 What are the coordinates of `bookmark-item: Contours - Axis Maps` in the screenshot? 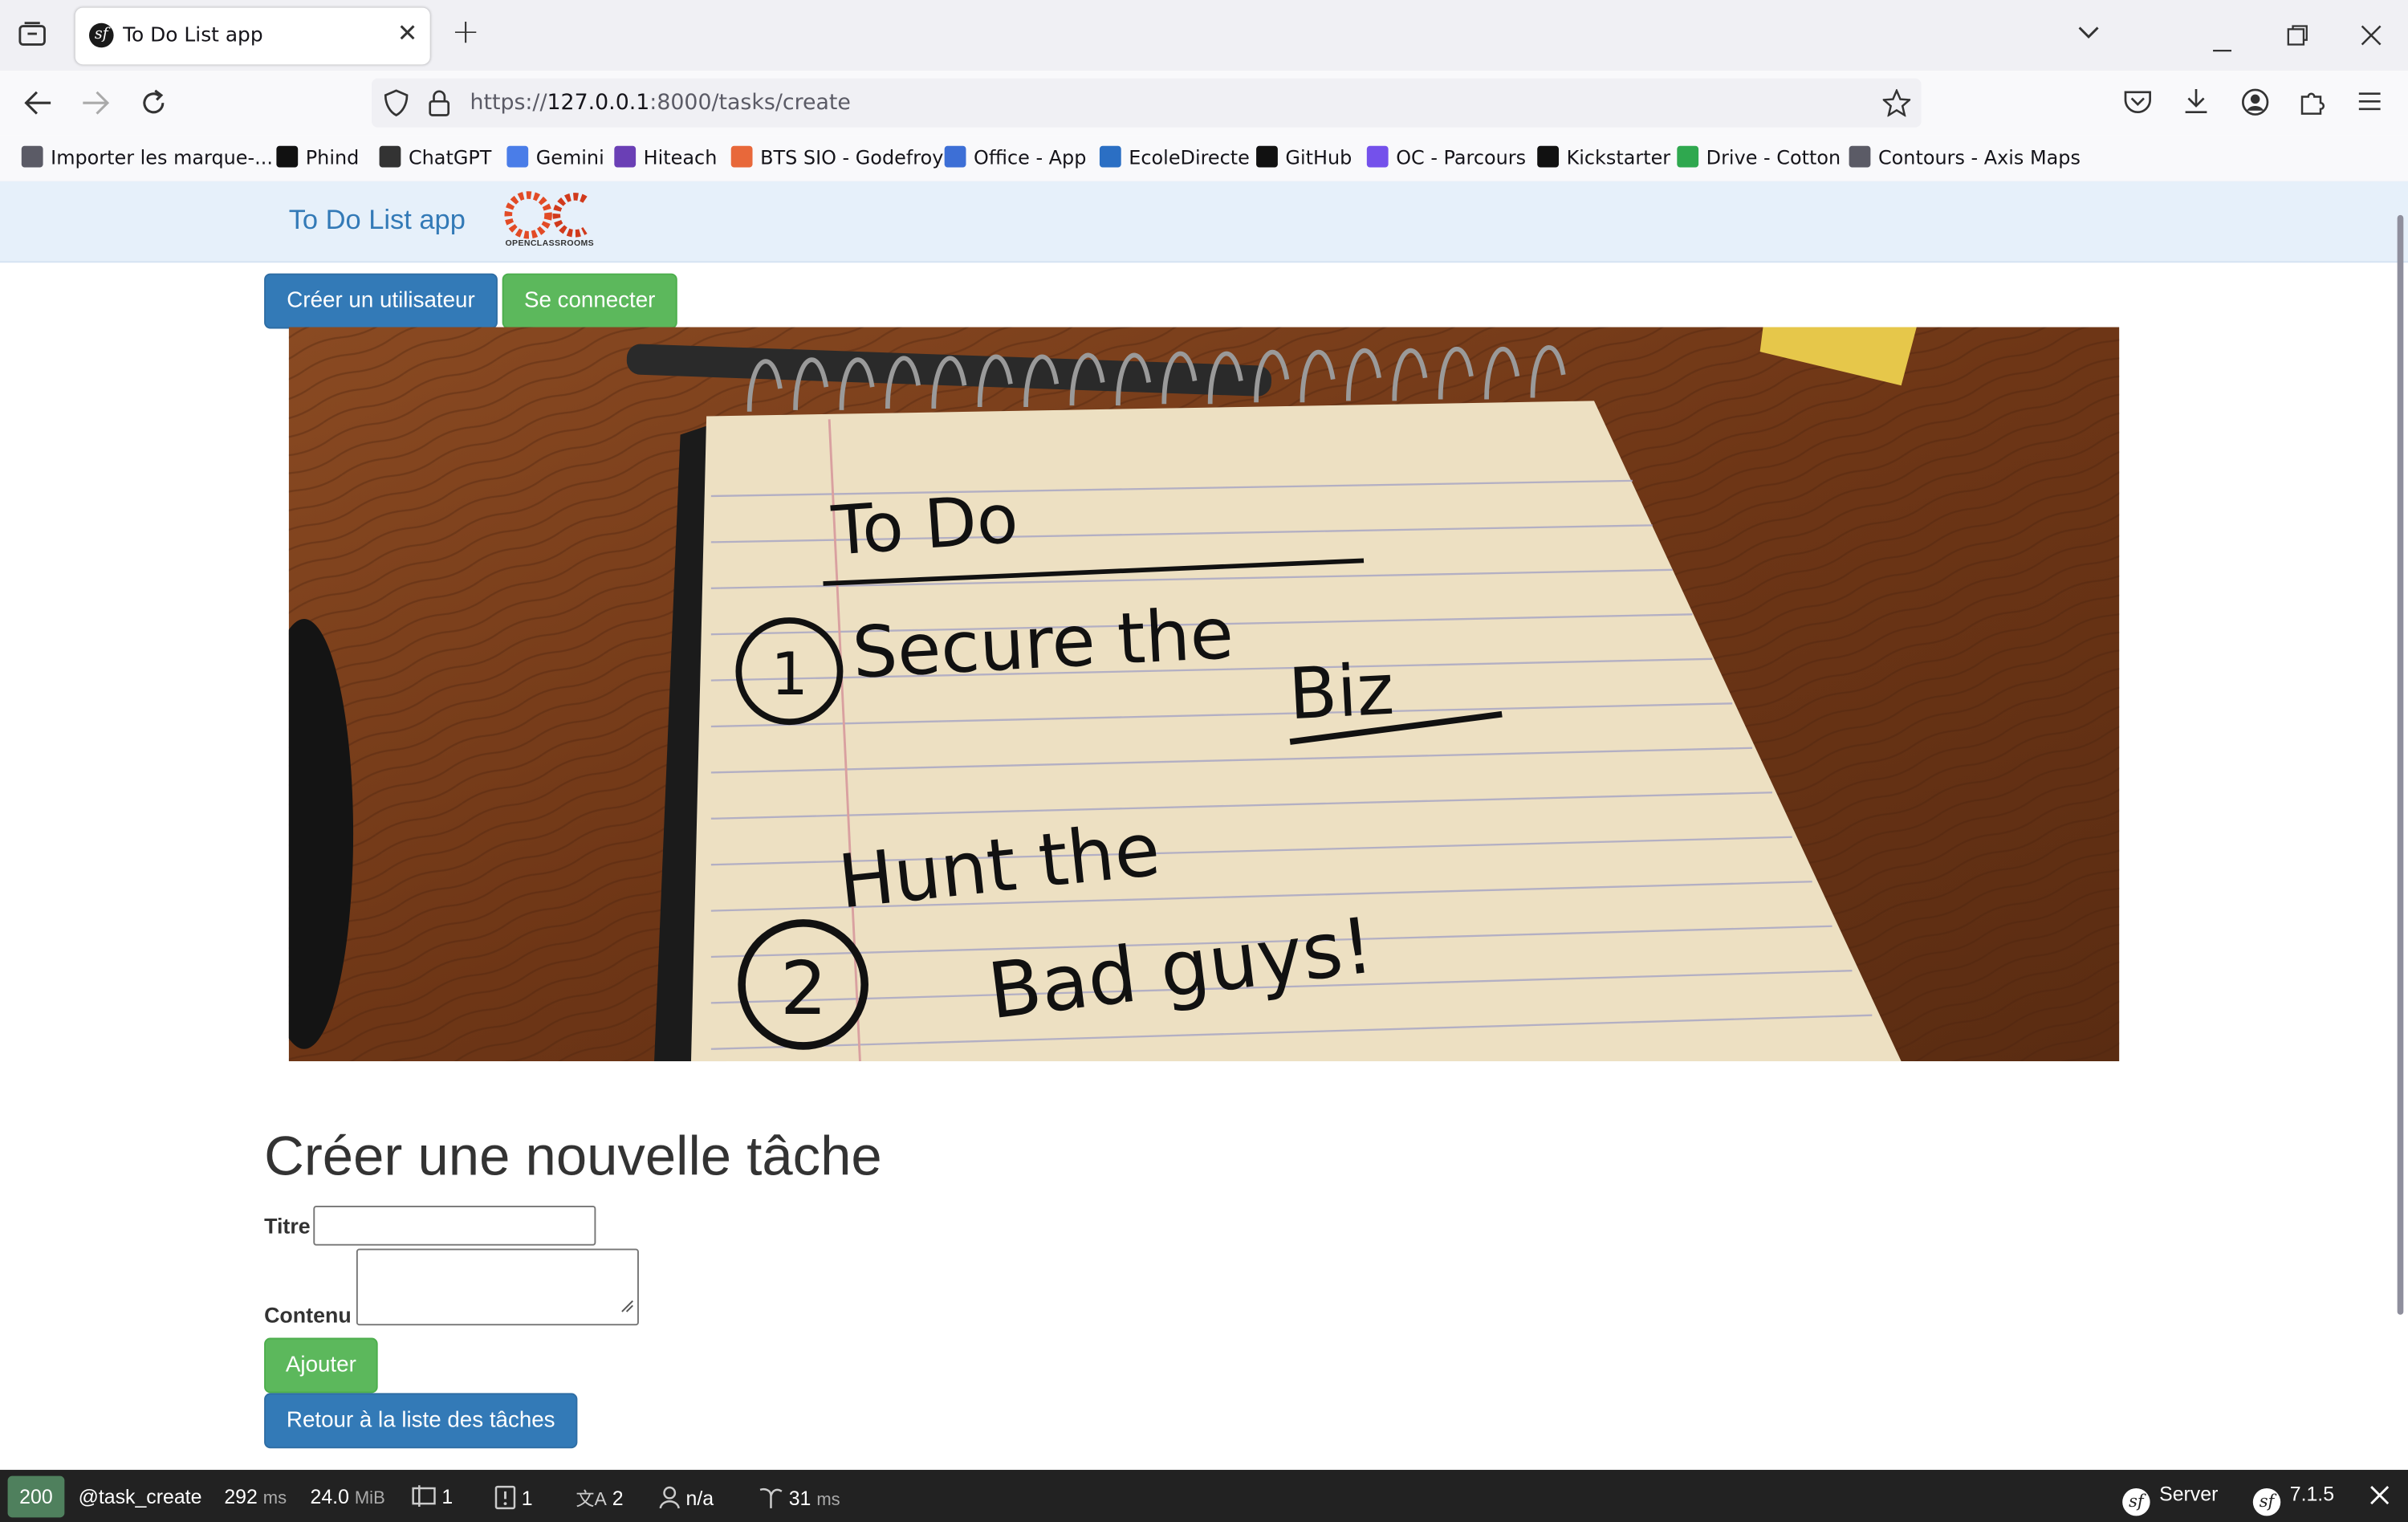 It's located at (1965, 157).